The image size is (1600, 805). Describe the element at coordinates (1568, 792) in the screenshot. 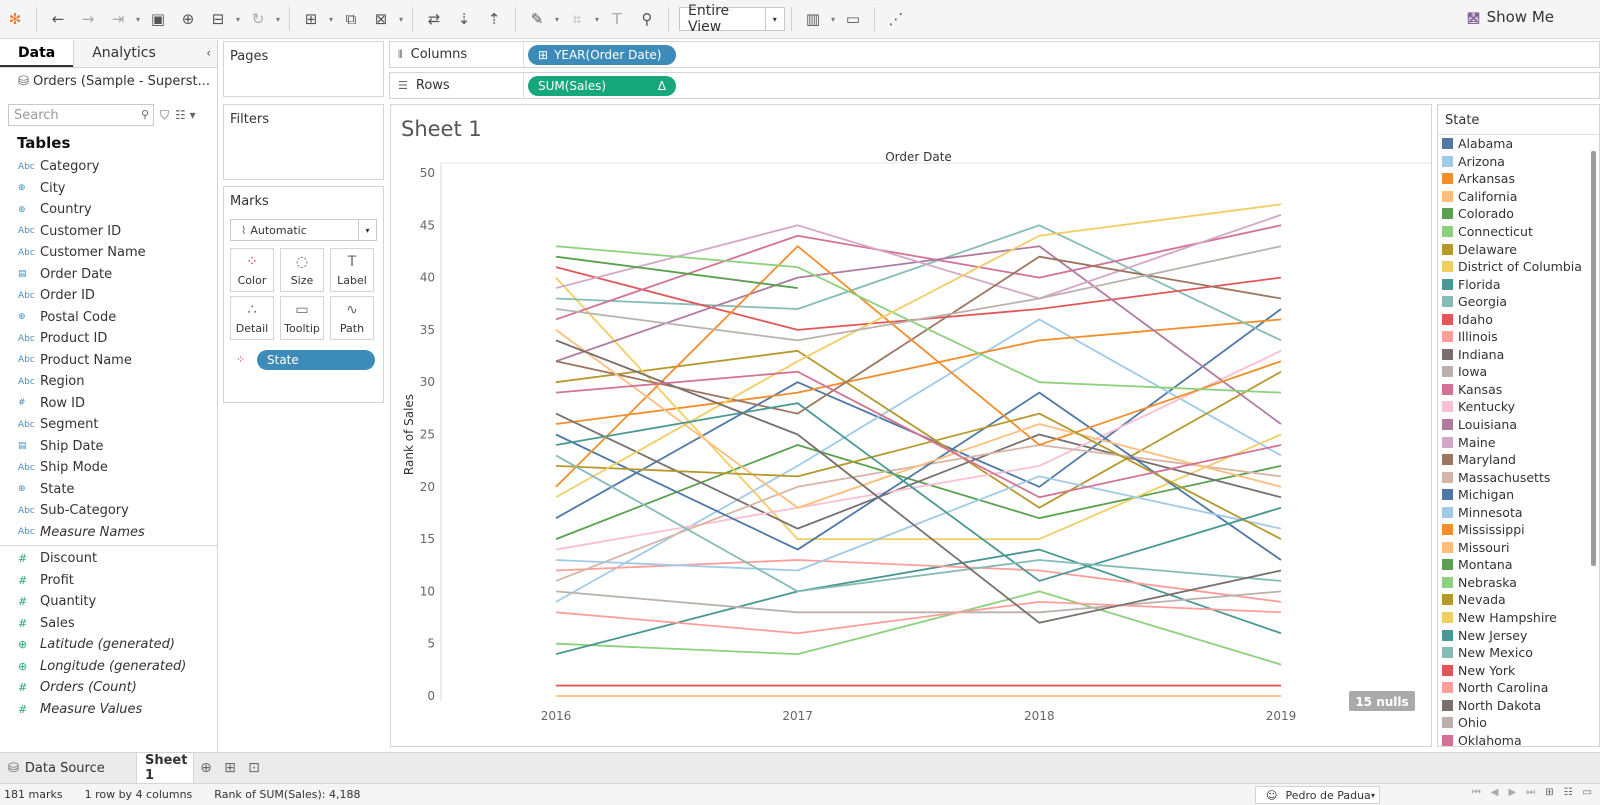

I see `filmstrip-view-icon: ☷` at that location.